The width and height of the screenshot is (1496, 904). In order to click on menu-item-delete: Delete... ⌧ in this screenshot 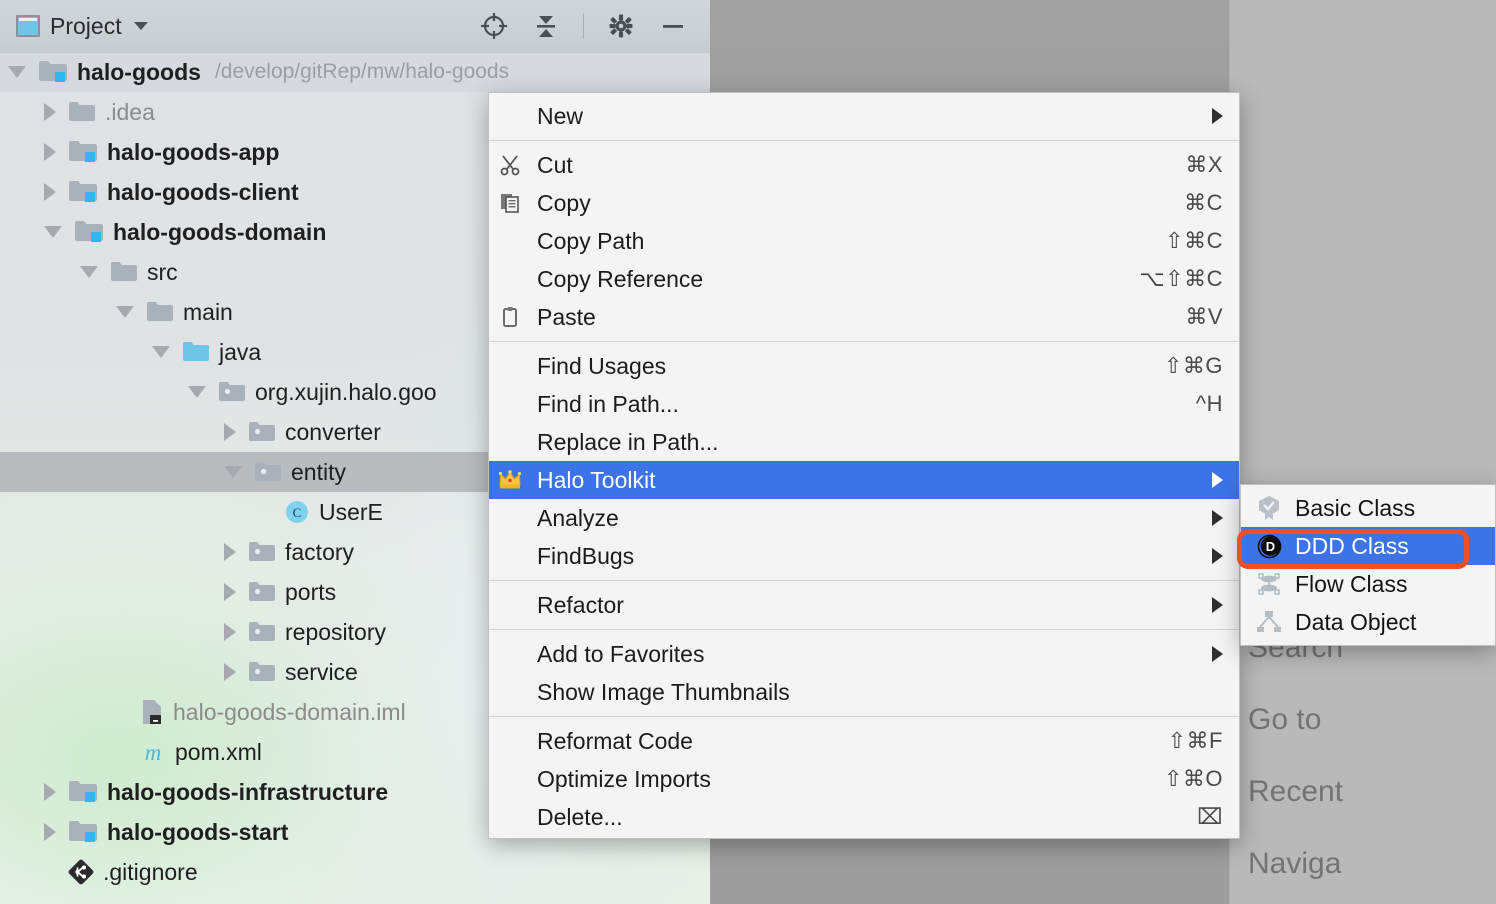, I will do `click(864, 817)`.